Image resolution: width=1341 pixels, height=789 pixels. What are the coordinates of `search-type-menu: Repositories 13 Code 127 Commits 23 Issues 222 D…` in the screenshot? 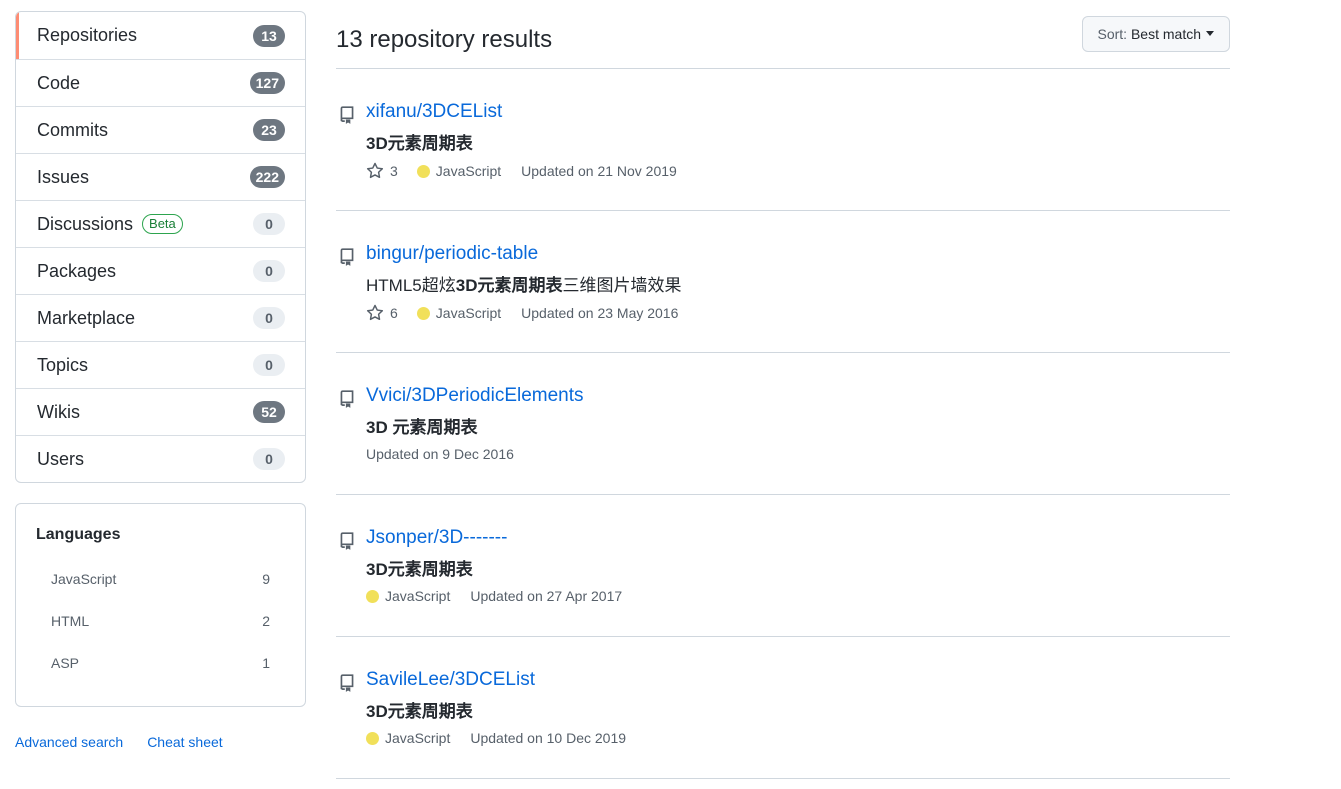 It's located at (160, 247).